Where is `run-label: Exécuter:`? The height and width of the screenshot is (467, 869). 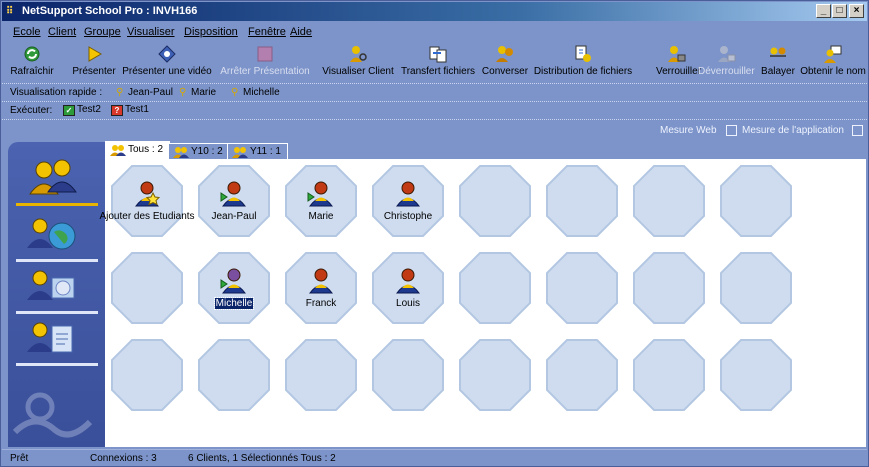 run-label: Exécuter: is located at coordinates (31, 110).